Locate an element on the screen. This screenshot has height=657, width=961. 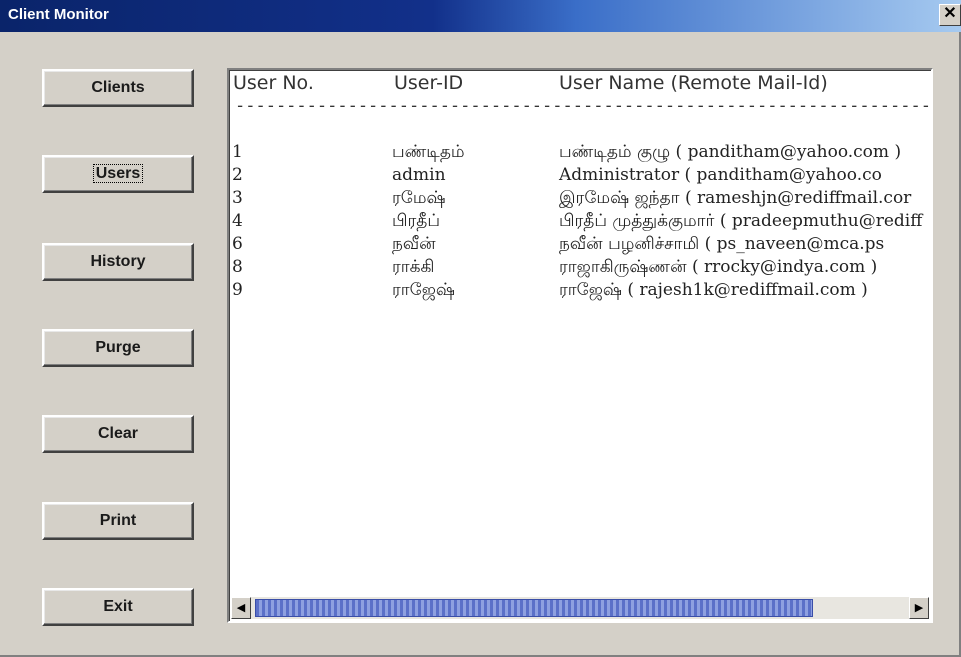
row-user-name: ராஜாகிருஷ்ணன் ( rrocky@indya.com ) is located at coordinates (718, 267).